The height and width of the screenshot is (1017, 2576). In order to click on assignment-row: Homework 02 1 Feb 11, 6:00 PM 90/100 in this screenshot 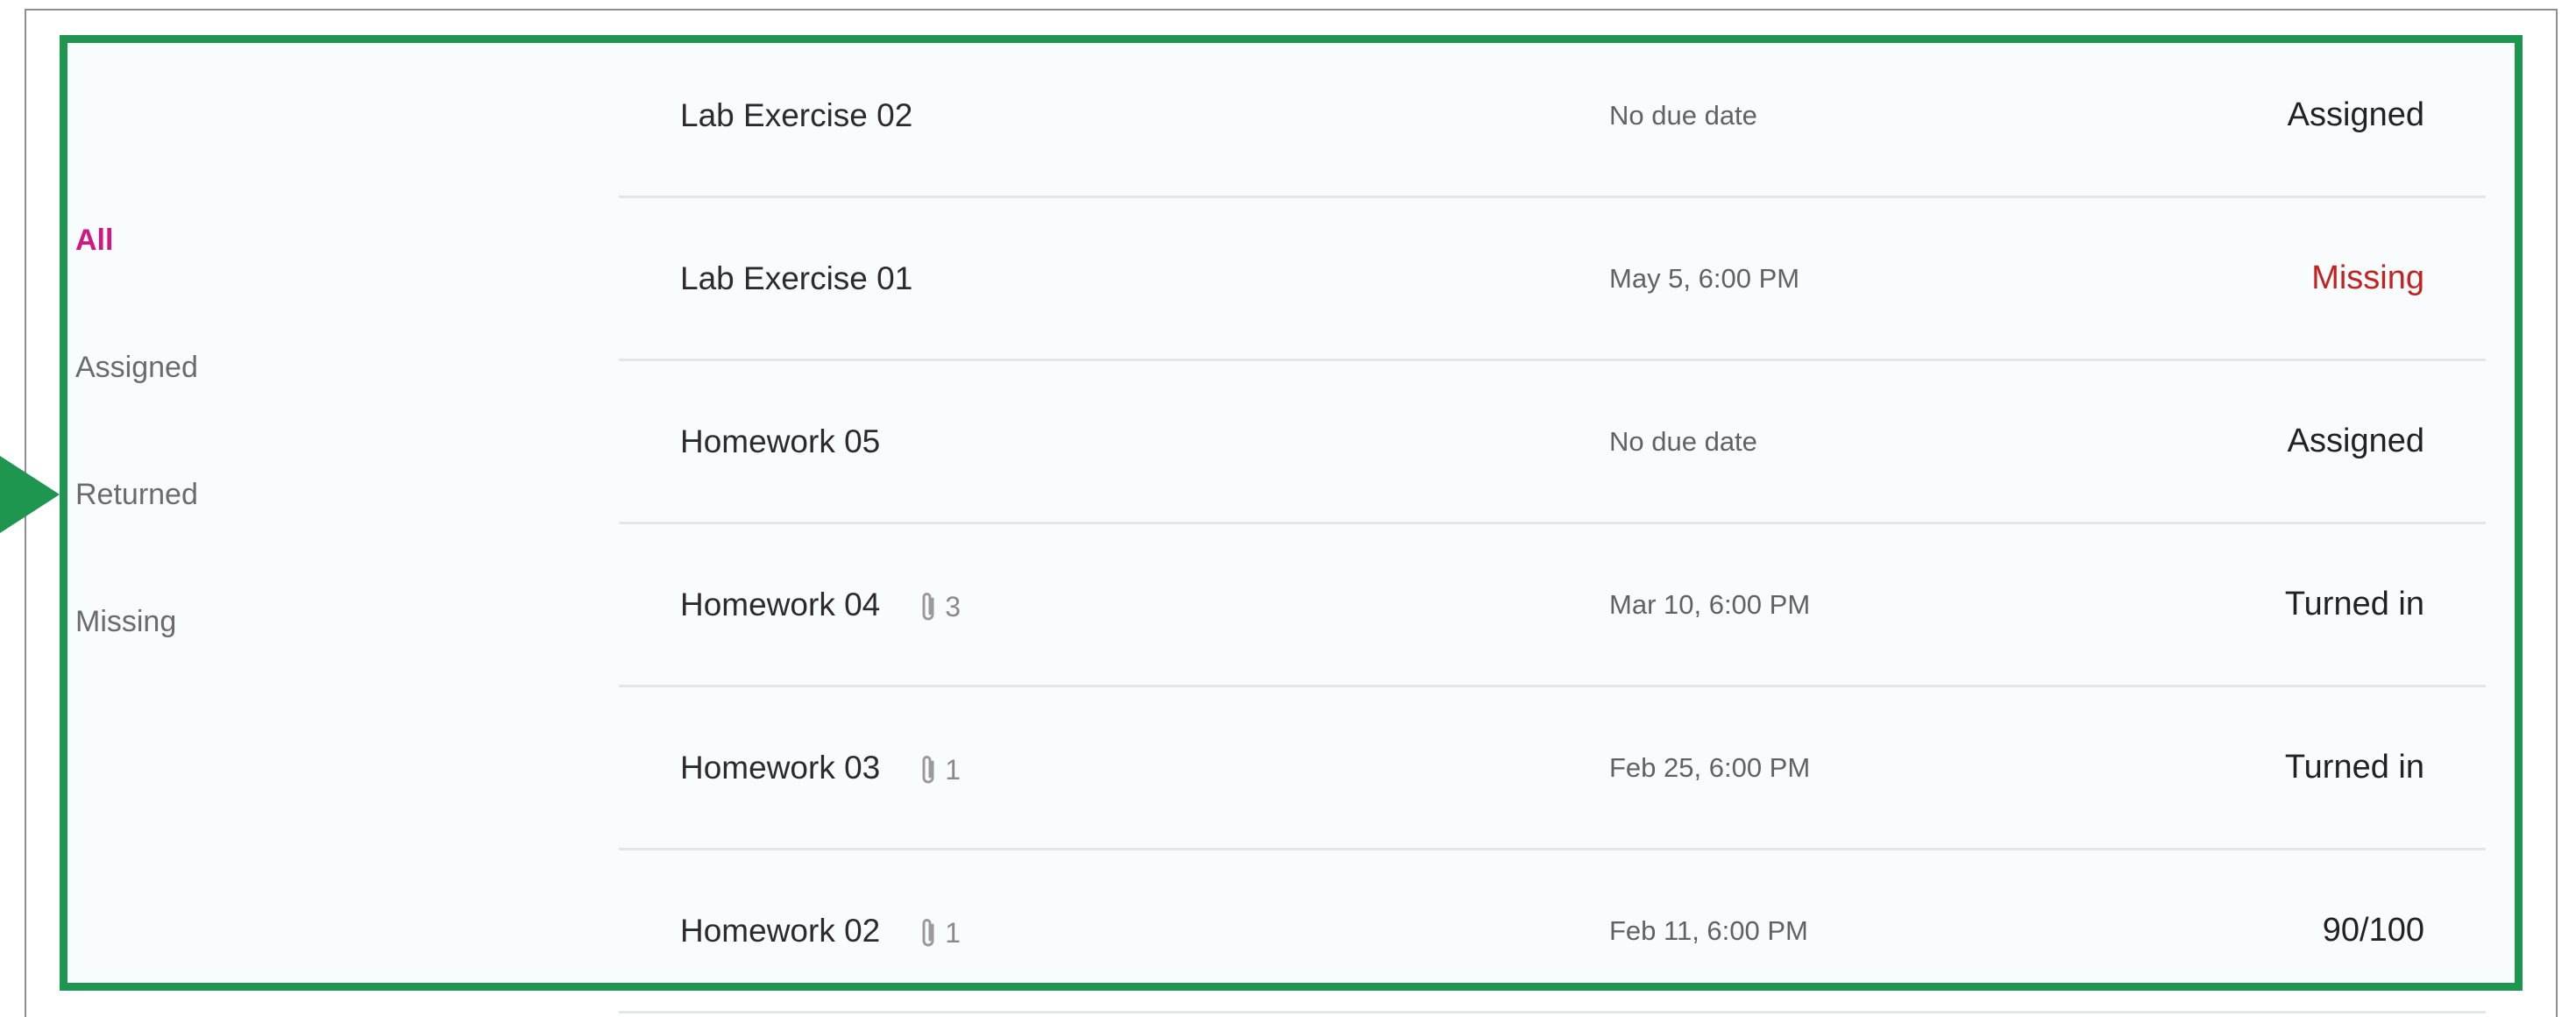, I will do `click(1552, 931)`.